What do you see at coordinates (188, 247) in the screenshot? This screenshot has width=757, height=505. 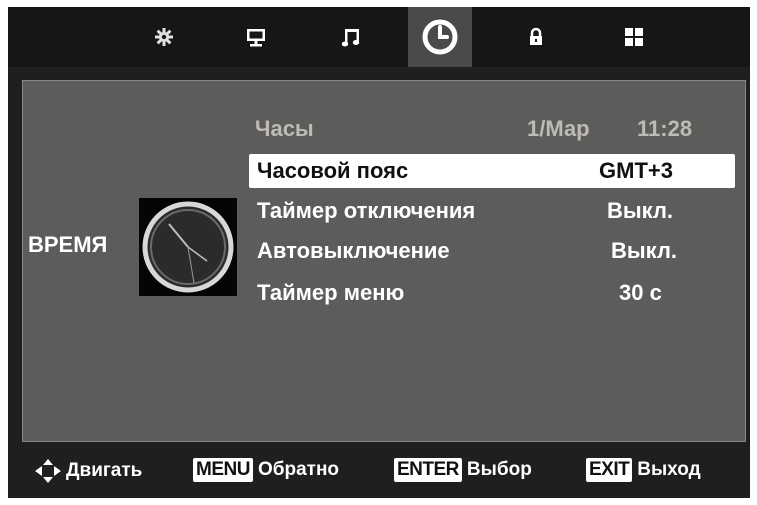 I see `analog-clock-icon` at bounding box center [188, 247].